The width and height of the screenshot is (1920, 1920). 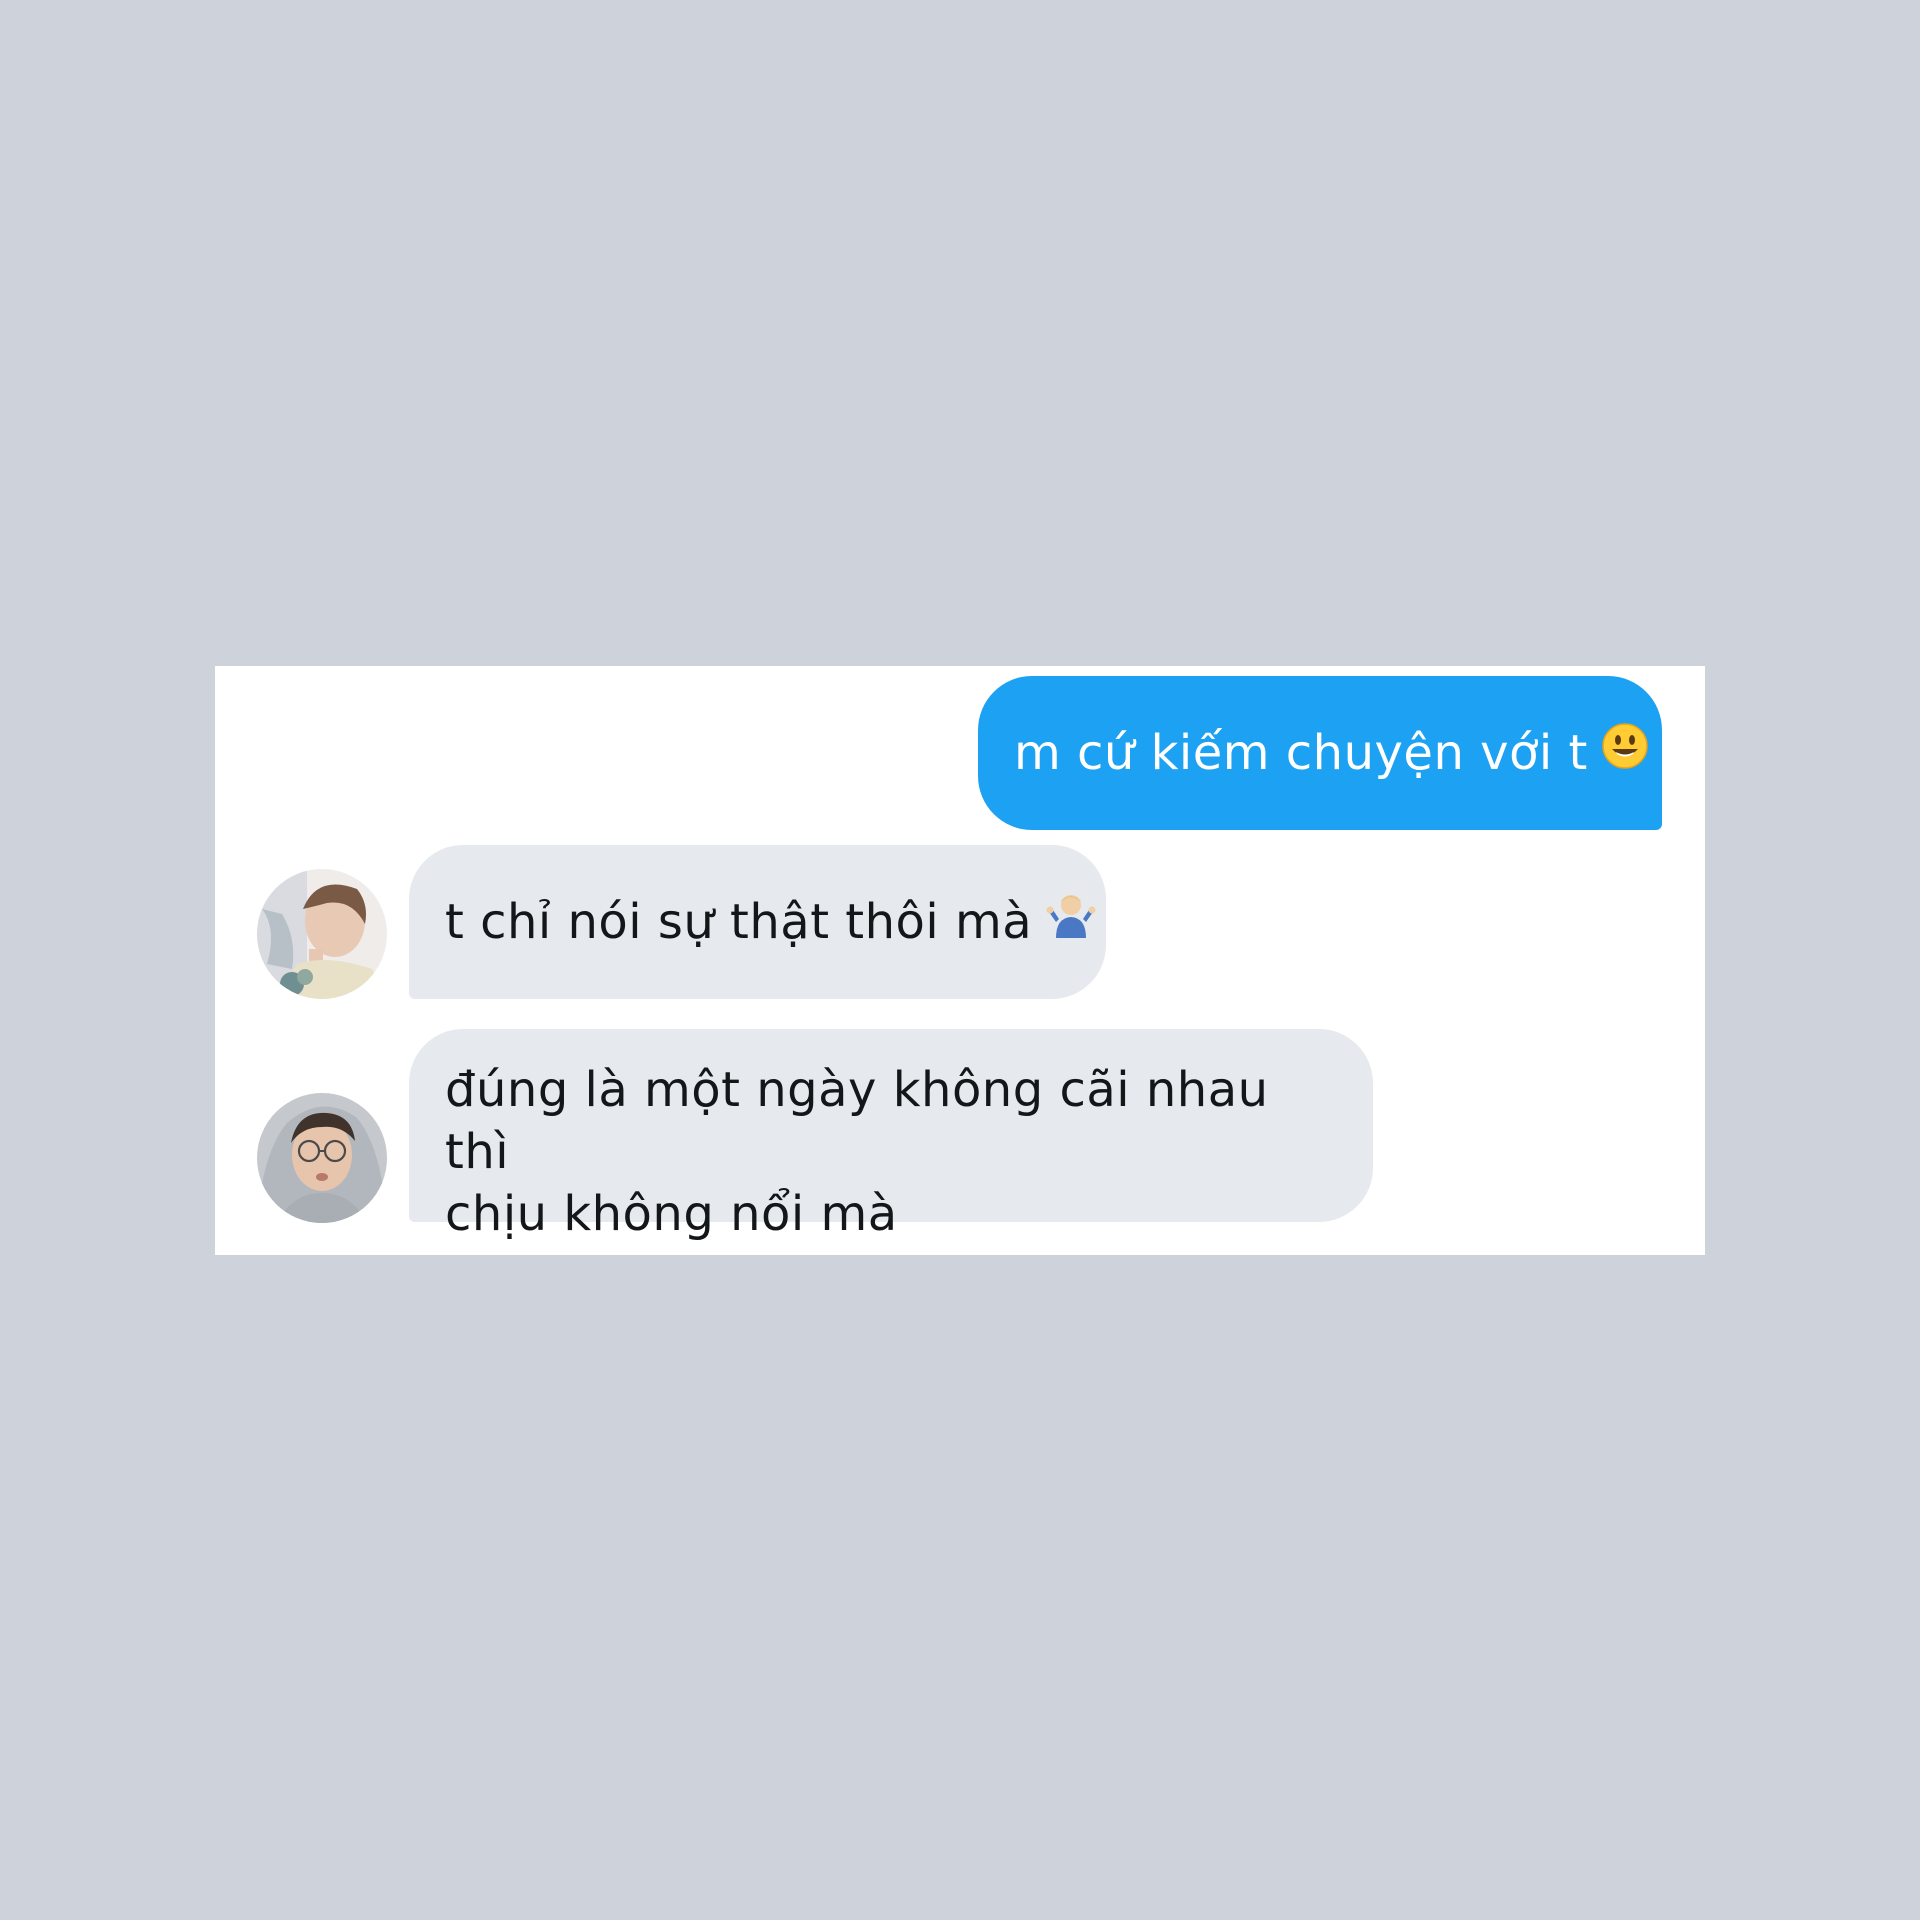 I want to click on incoming-message-bubble: t chỉ nói sự thật thôi mà, so click(x=757, y=922).